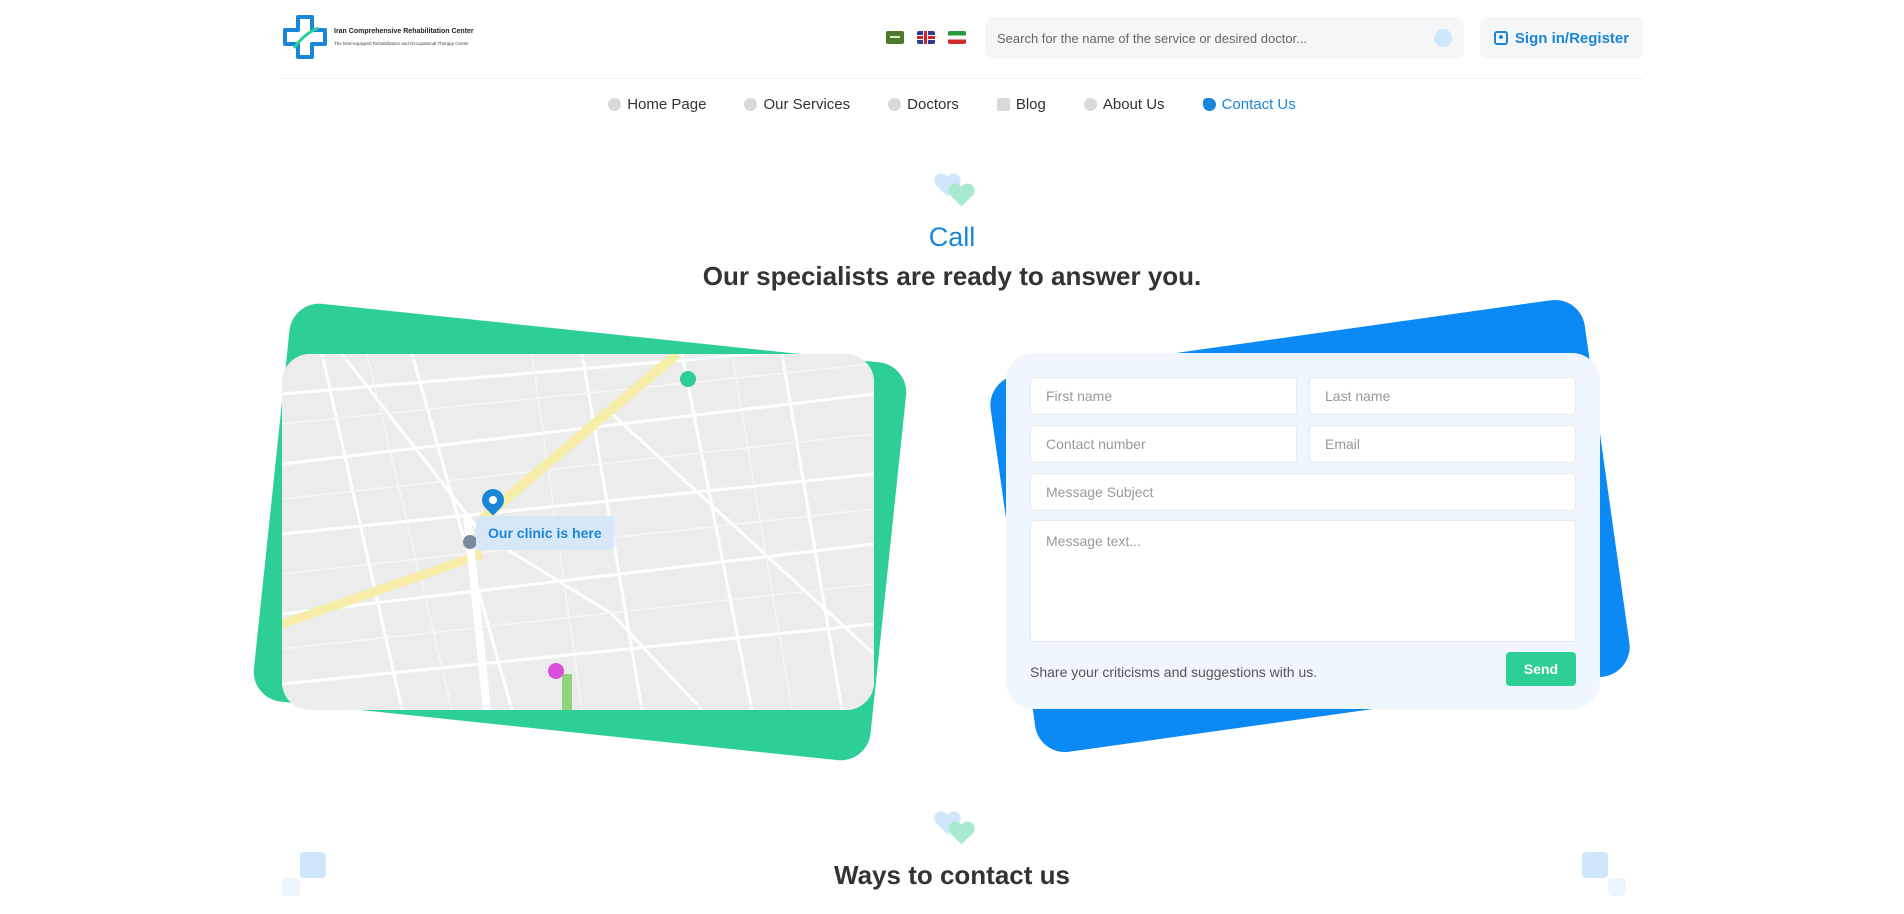 This screenshot has width=1904, height=914. Describe the element at coordinates (1258, 104) in the screenshot. I see `nav-item-label: Contact Us` at that location.